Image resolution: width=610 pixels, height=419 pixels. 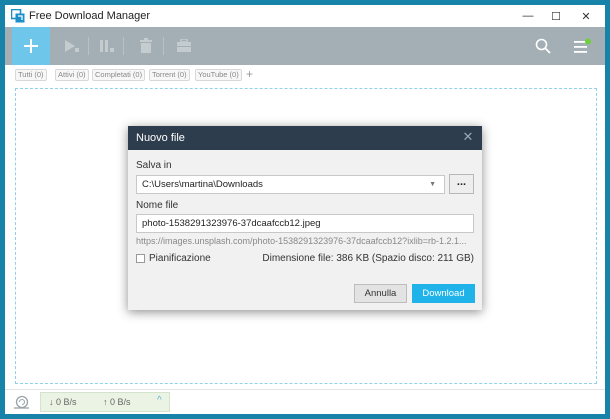 I want to click on save-path-select: C:\Users\martina\Downloads ▼, so click(x=290, y=184).